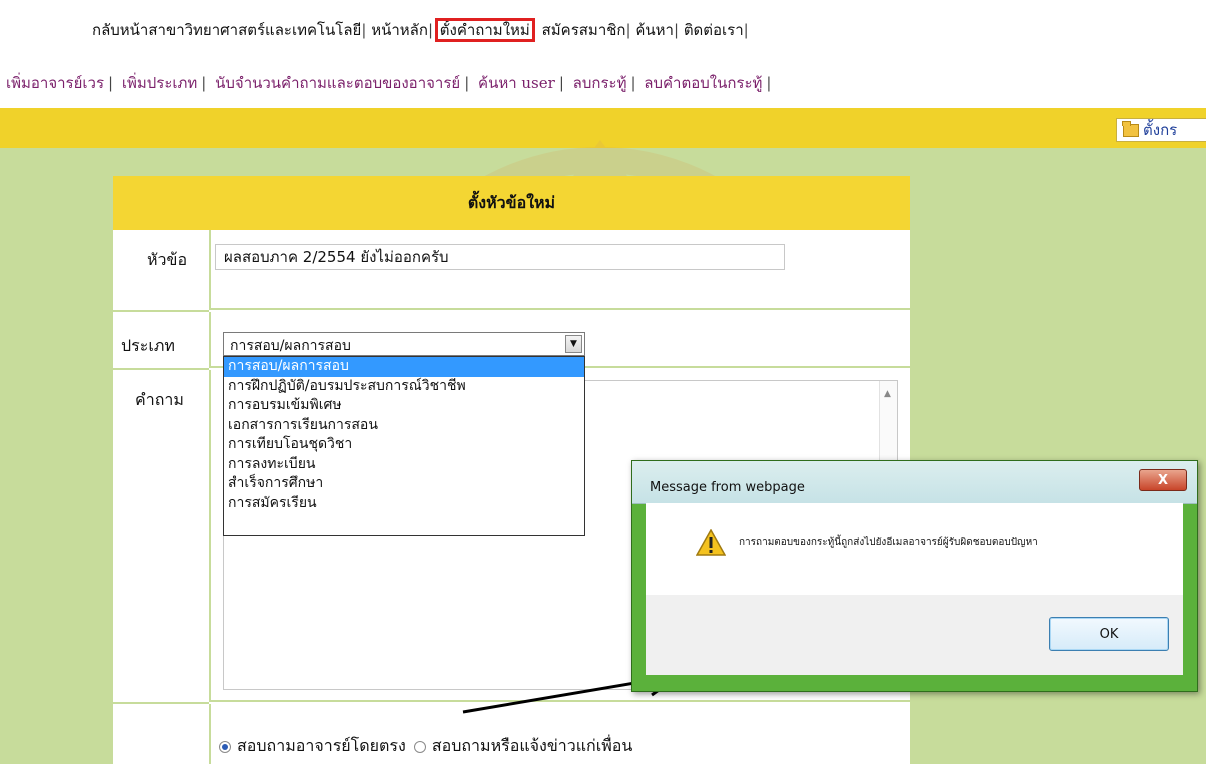 The width and height of the screenshot is (1206, 764). Describe the element at coordinates (714, 30) in the screenshot. I see `nav-link-contact: ติดต่อเรา` at that location.